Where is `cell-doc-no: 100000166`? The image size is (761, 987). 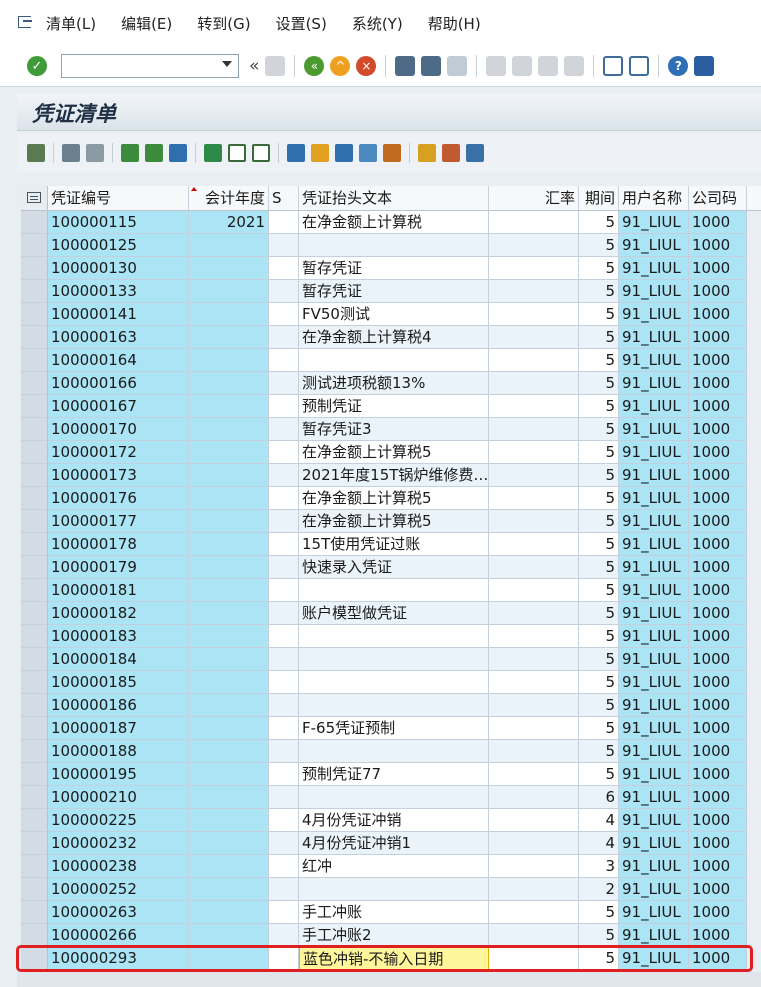
cell-doc-no: 100000166 is located at coordinates (118, 383).